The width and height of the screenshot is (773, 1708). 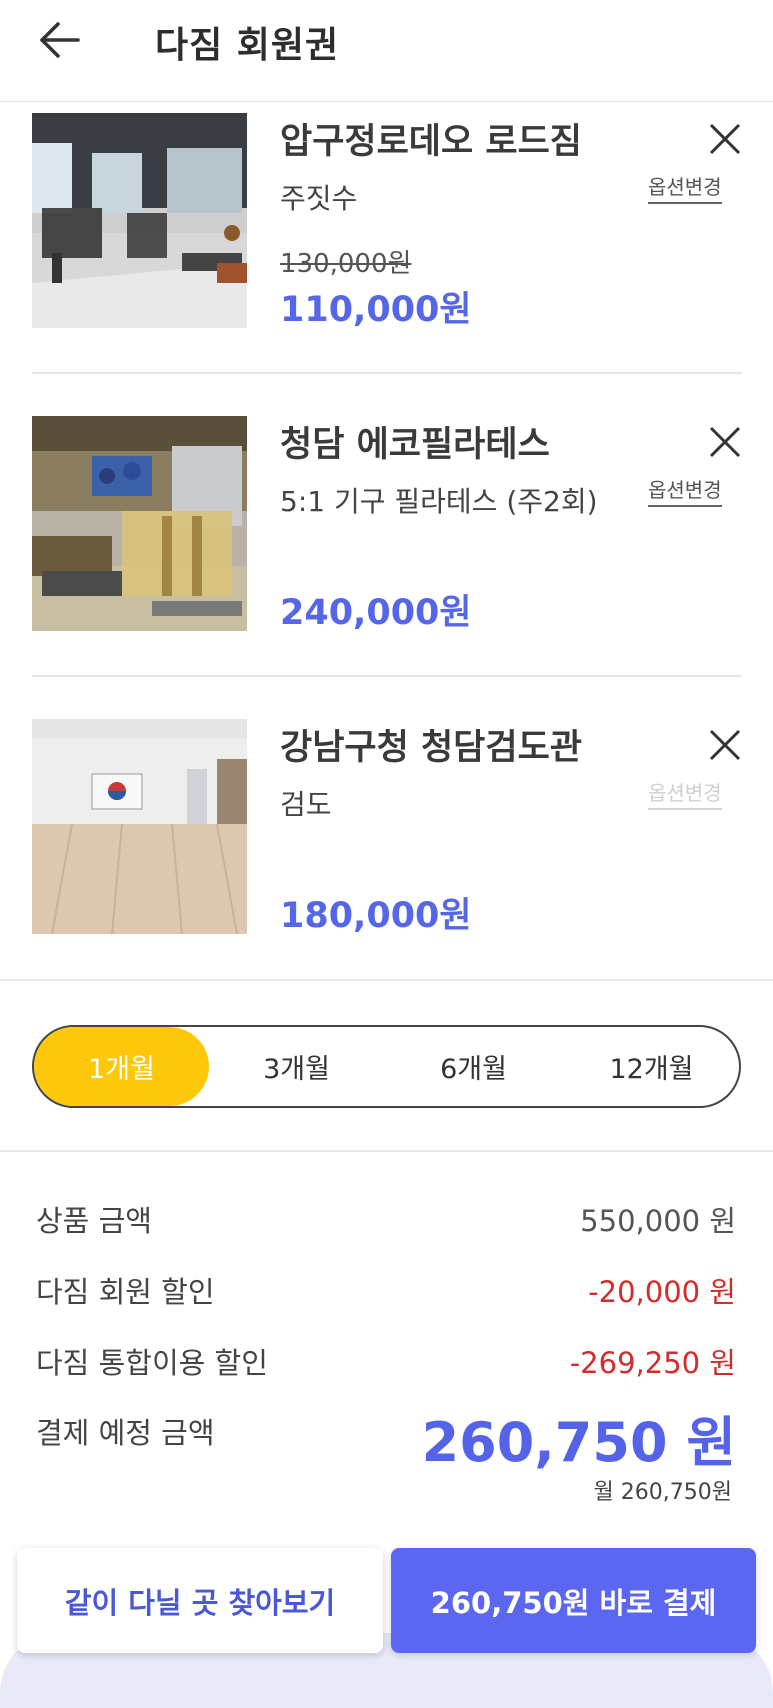 I want to click on pay-now-button: 260,750원 바로 결제, so click(x=573, y=1600).